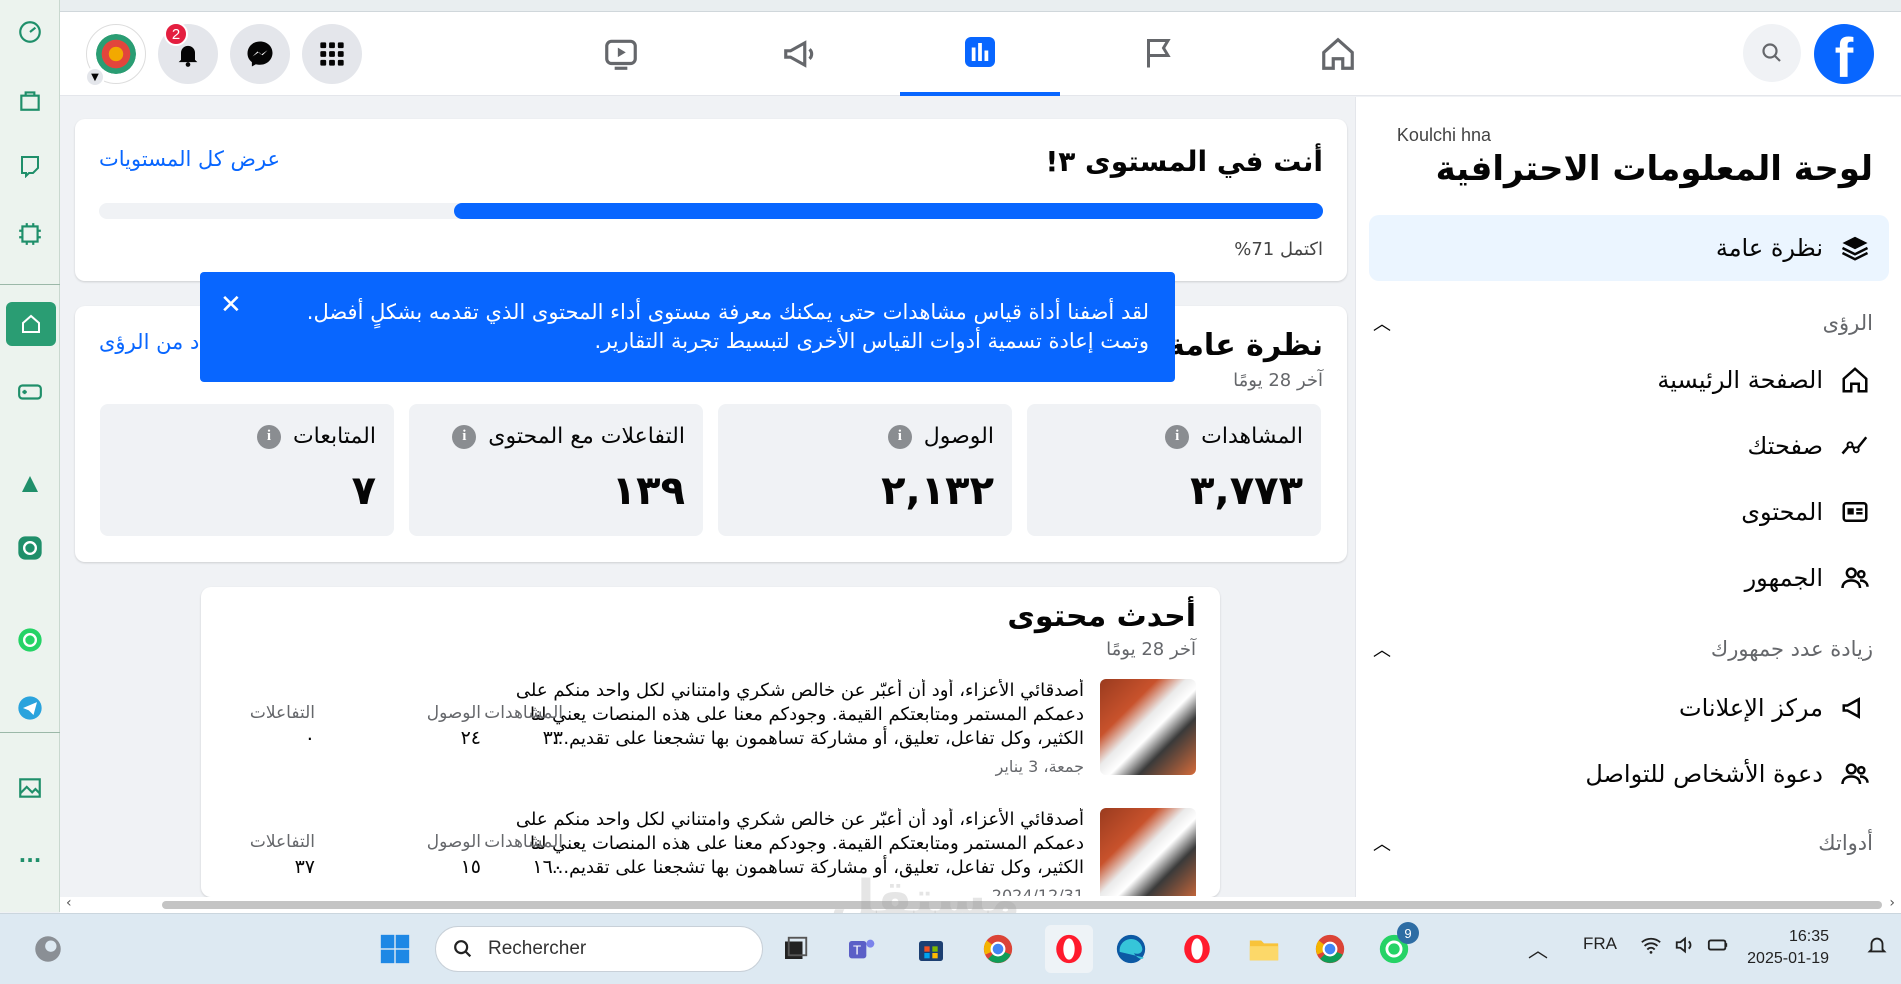 The height and width of the screenshot is (984, 1901). What do you see at coordinates (304, 867) in the screenshot?
I see `metric-value: ٣٧` at bounding box center [304, 867].